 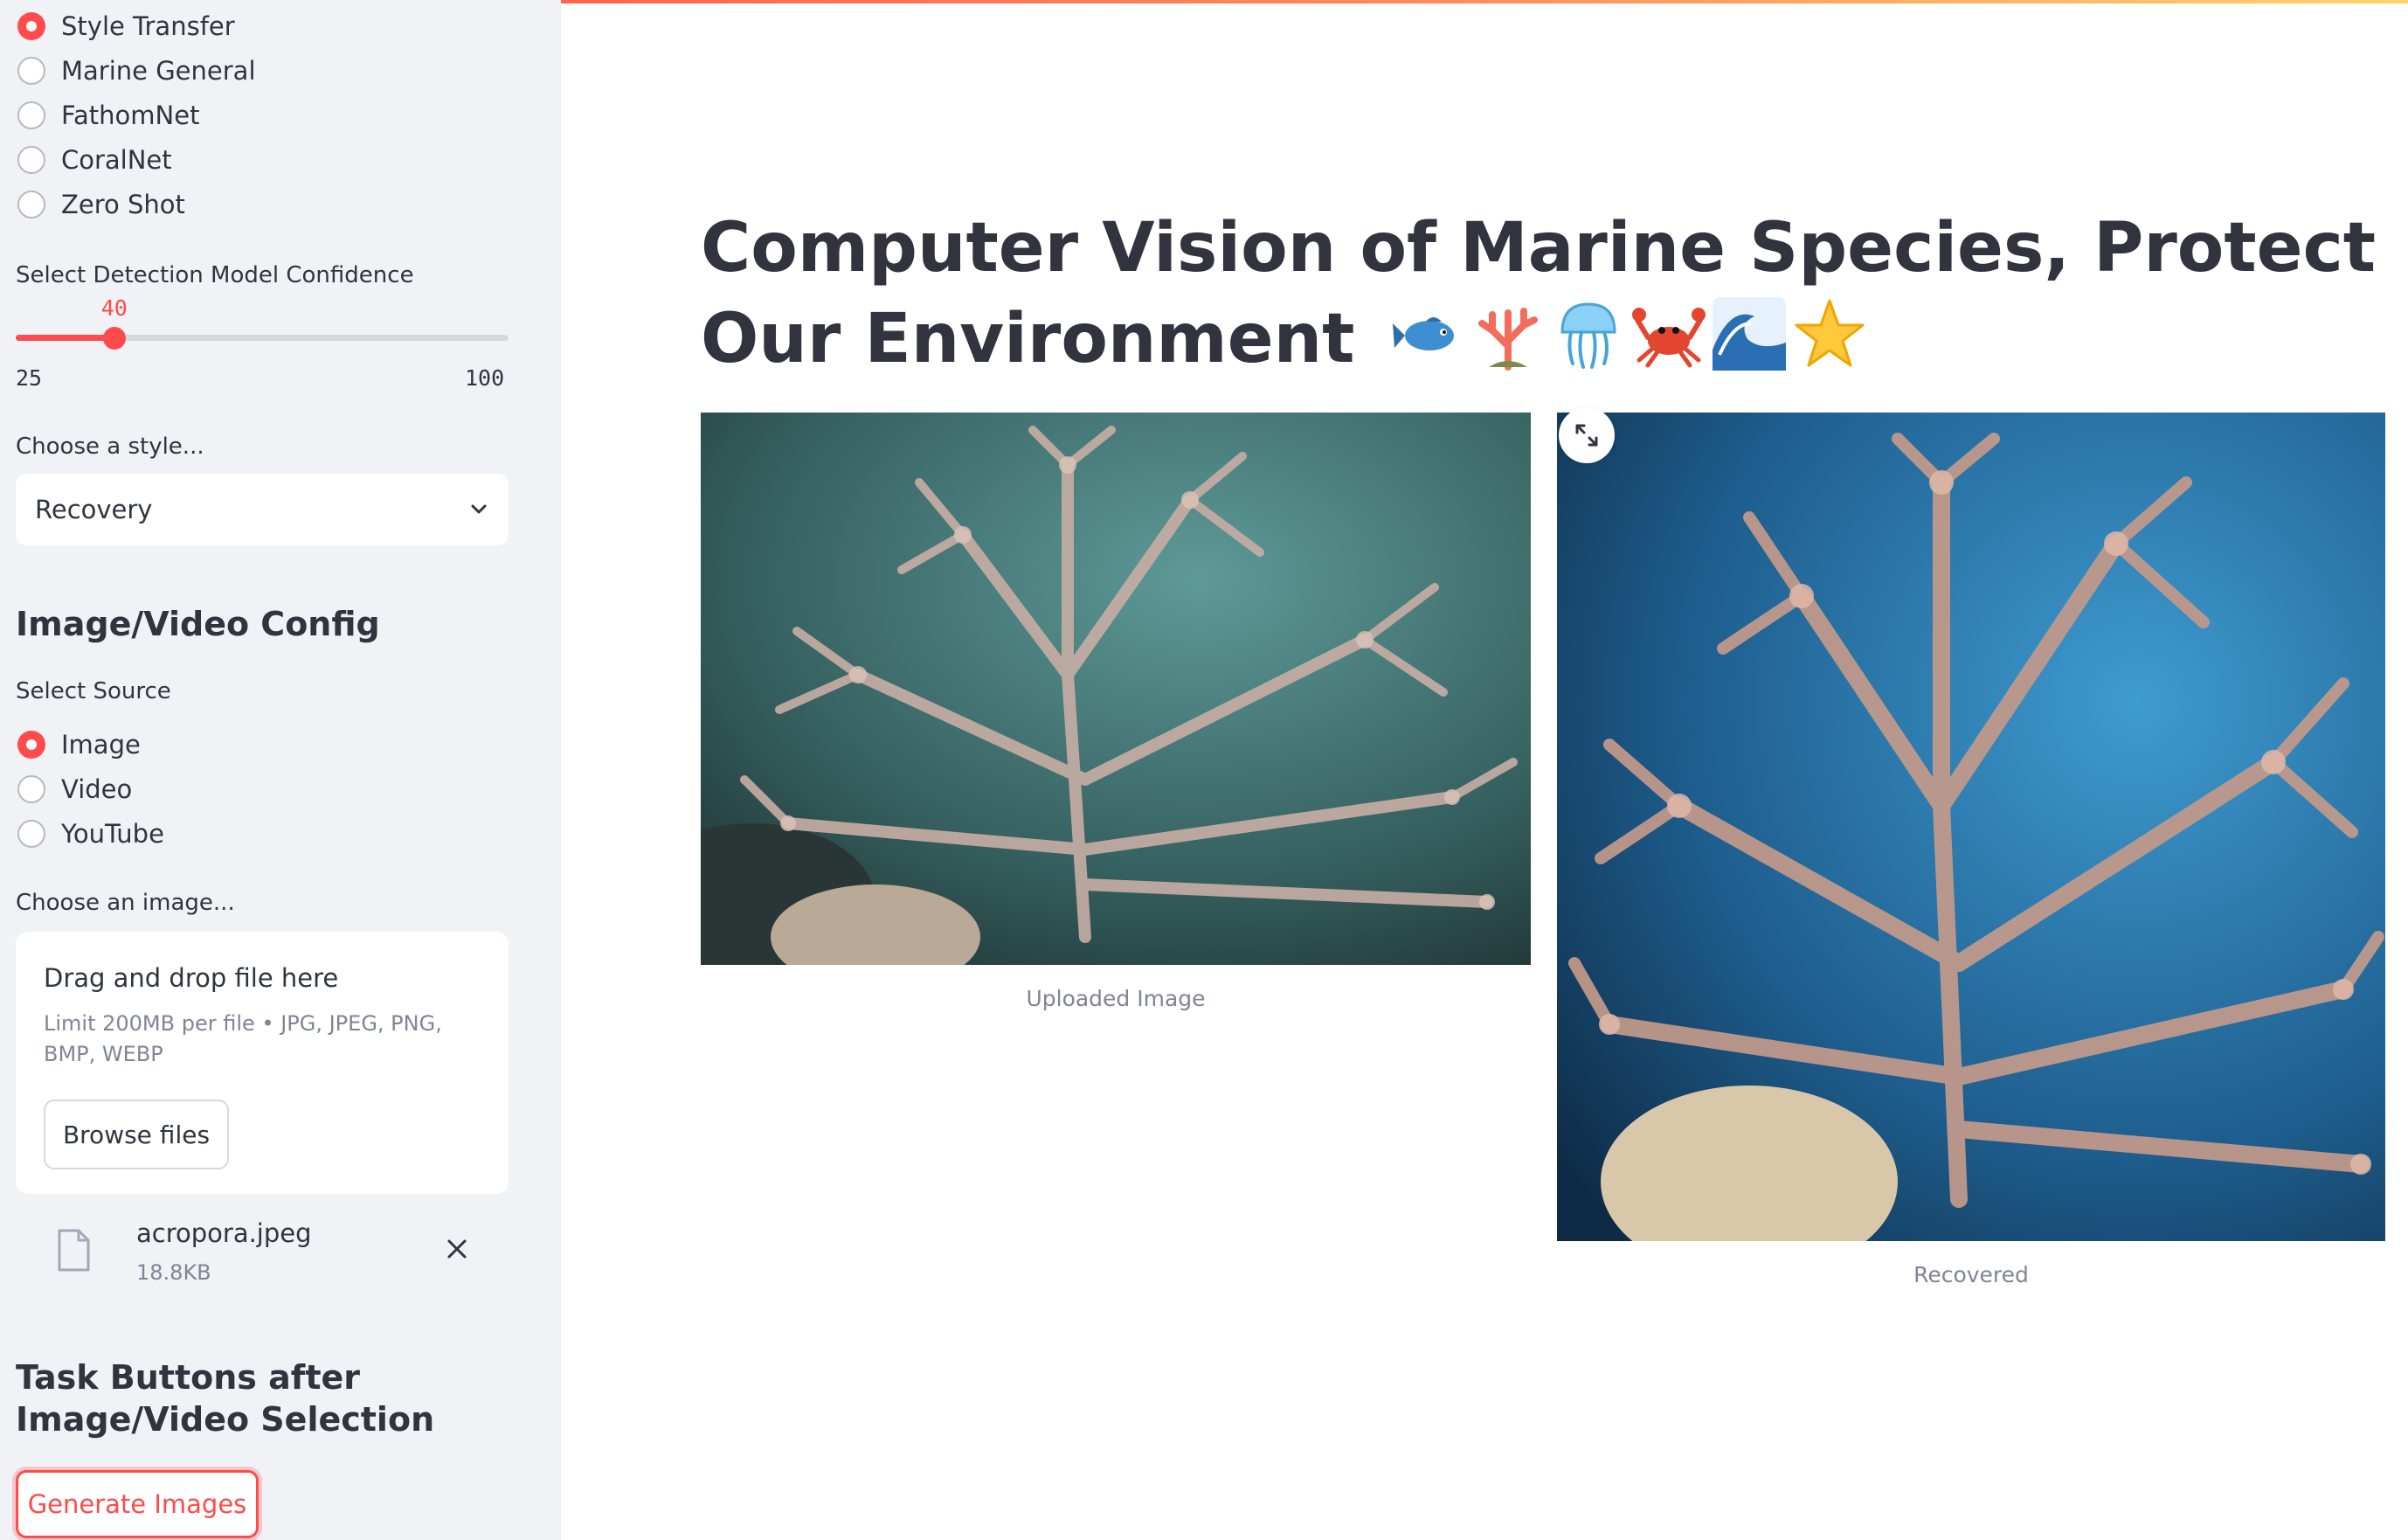 What do you see at coordinates (1971, 1274) in the screenshot?
I see `recovered-image-caption: Recovered` at bounding box center [1971, 1274].